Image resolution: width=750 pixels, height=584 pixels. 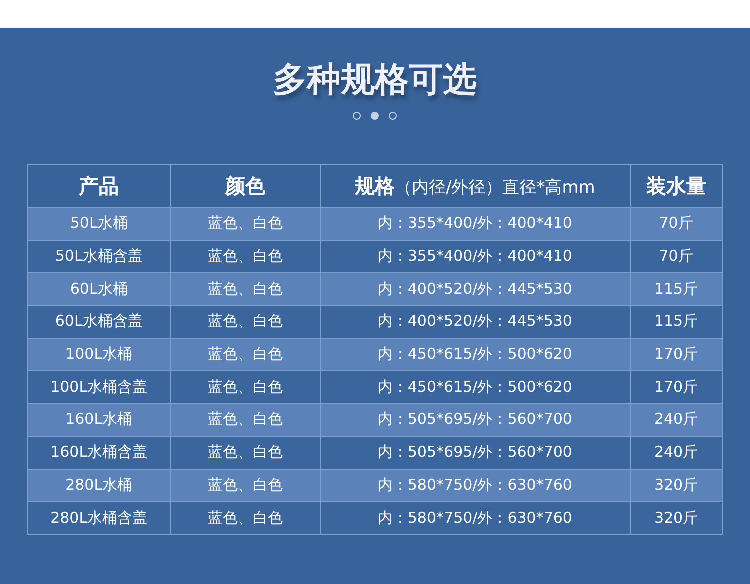 I want to click on table-cell: 320斤, so click(x=676, y=518).